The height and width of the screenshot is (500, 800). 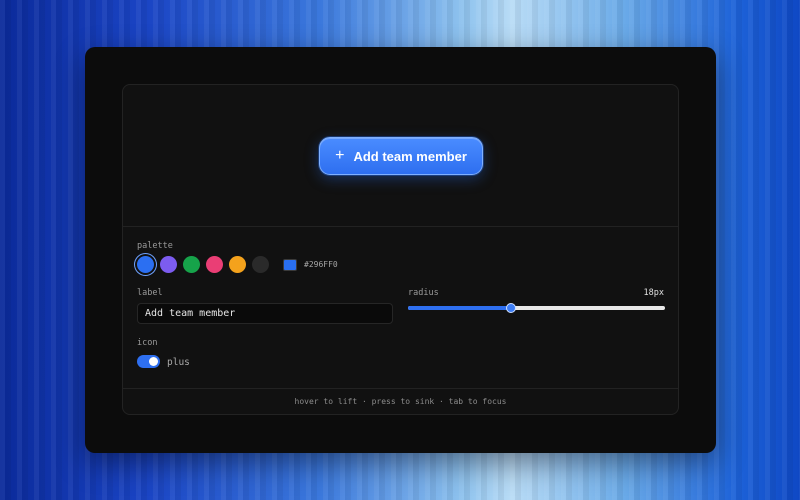 What do you see at coordinates (410, 156) in the screenshot?
I see `button-label: Add team member` at bounding box center [410, 156].